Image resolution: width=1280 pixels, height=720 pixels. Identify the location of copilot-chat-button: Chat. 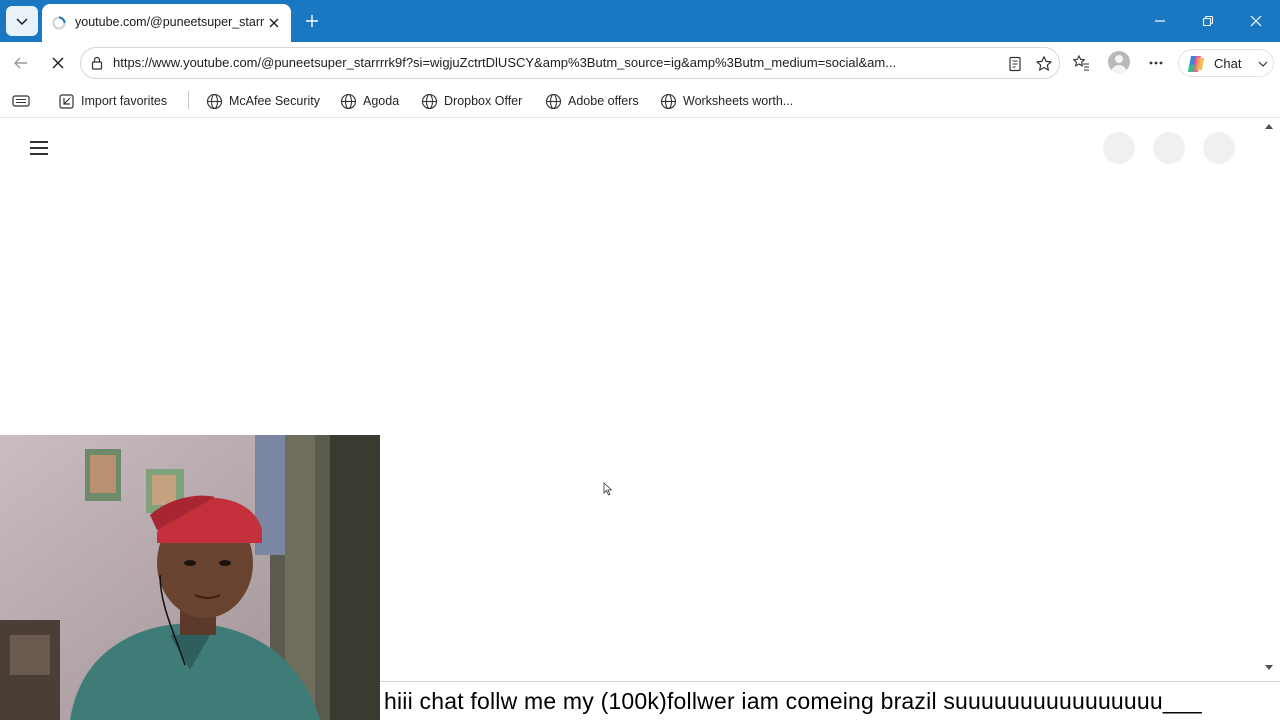
(1226, 63).